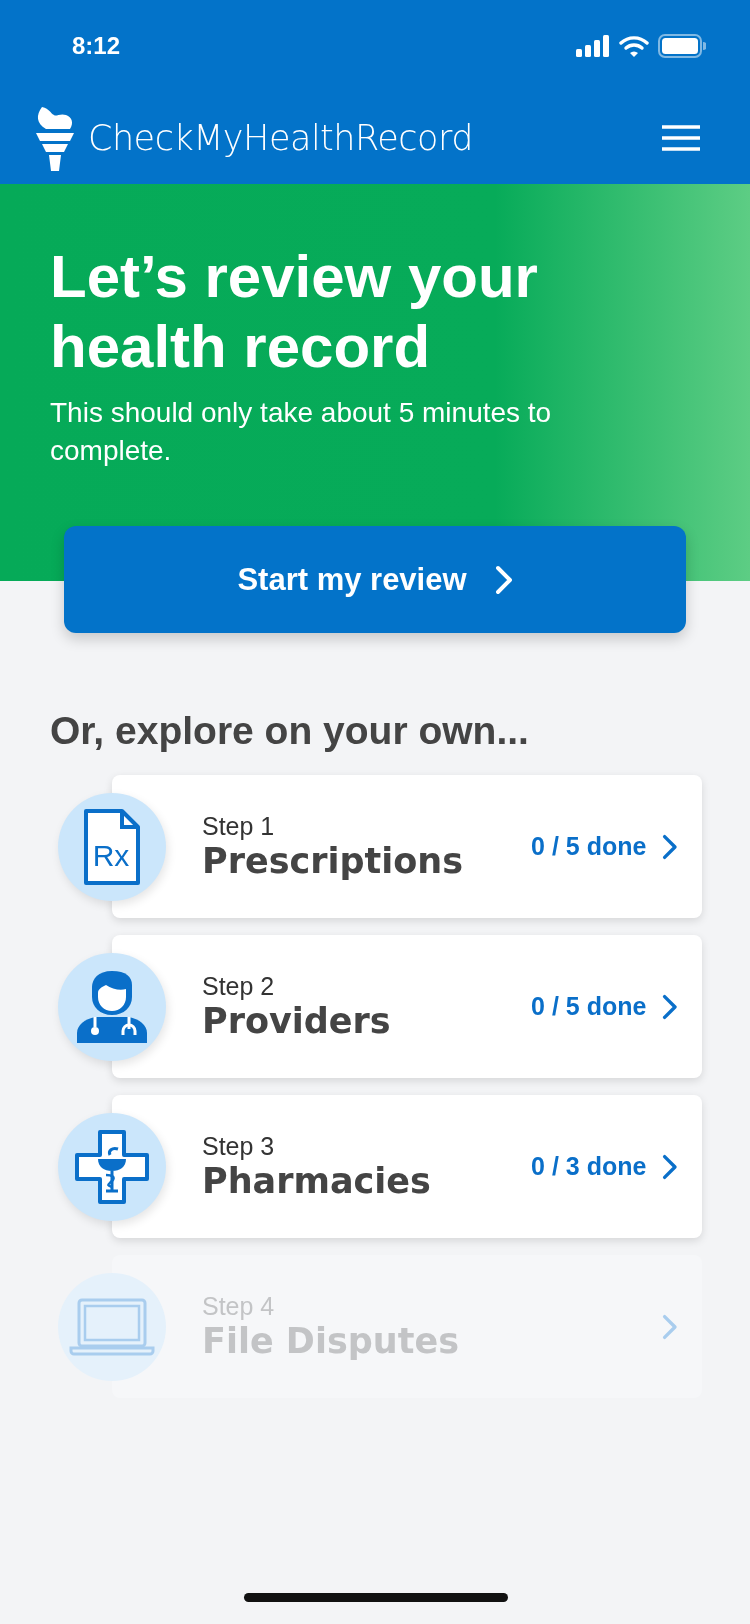 This screenshot has width=750, height=1624. Describe the element at coordinates (634, 46) in the screenshot. I see `wifi-icon` at that location.